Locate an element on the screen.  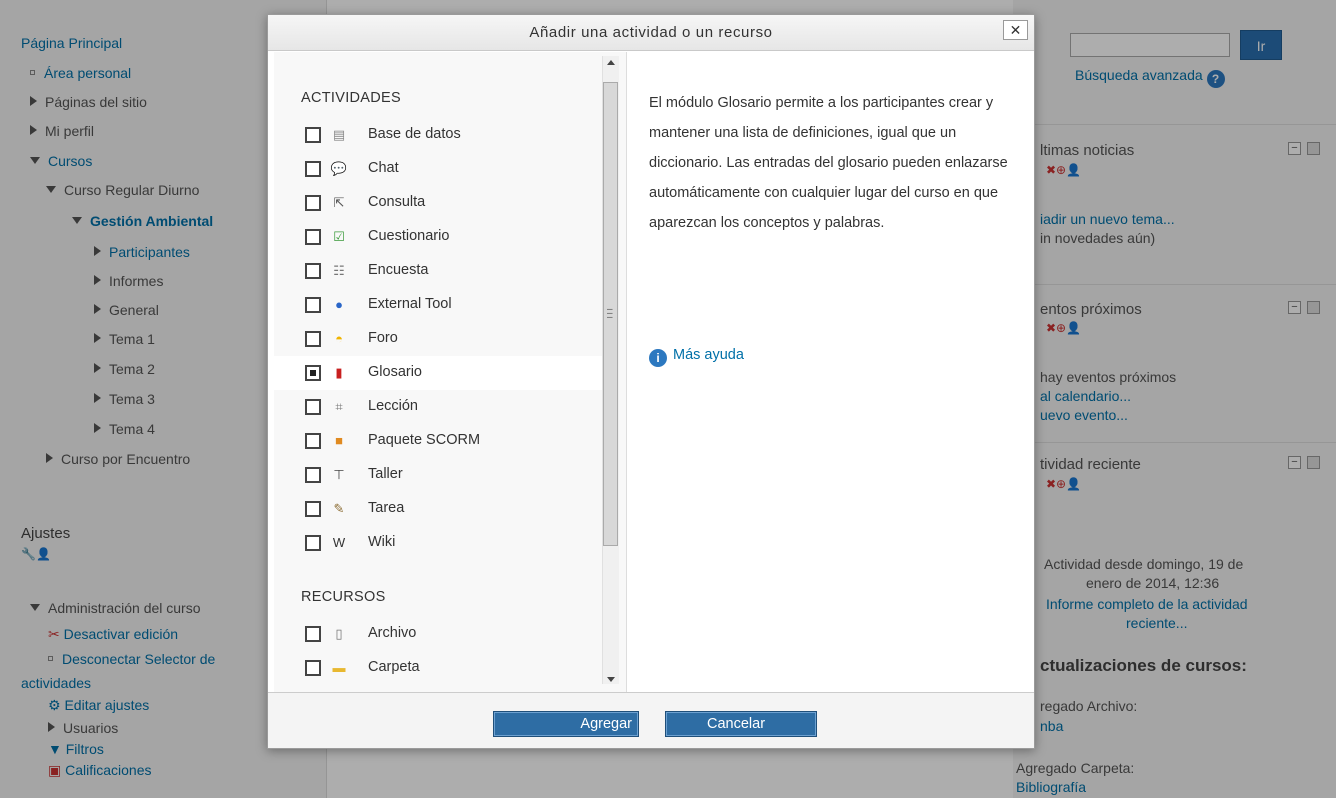
module-option-taller: ⊤ Taller is located at coordinates (444, 475).